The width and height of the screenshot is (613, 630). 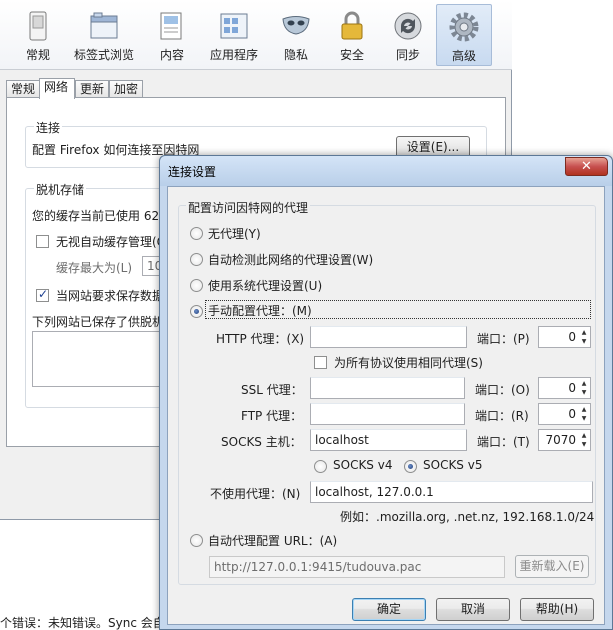 What do you see at coordinates (234, 234) in the screenshot?
I see `no-proxy-label: 无代理(Y)` at bounding box center [234, 234].